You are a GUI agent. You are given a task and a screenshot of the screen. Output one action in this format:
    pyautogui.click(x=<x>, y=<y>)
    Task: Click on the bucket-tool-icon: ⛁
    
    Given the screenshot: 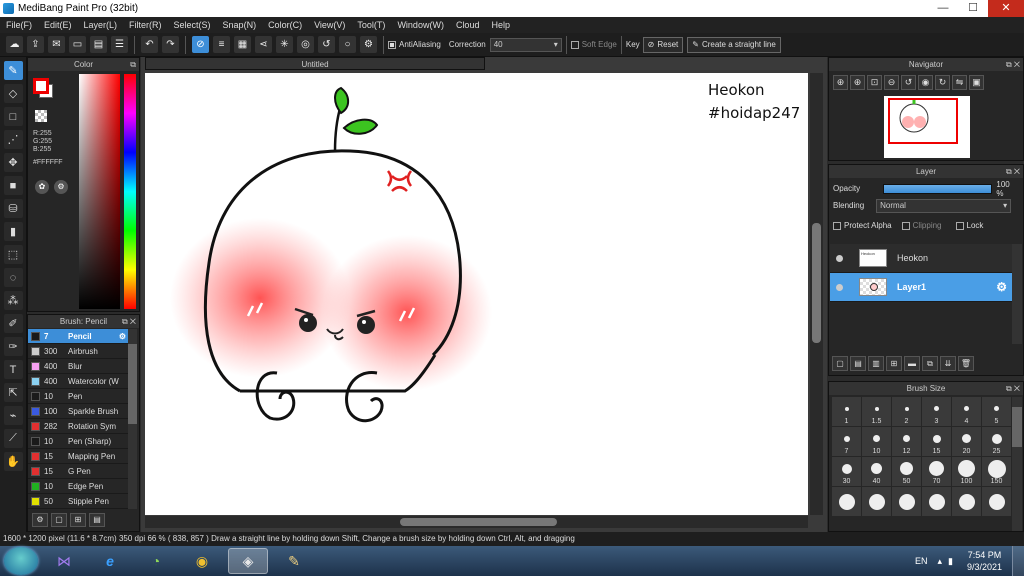 What is the action you would take?
    pyautogui.click(x=13, y=208)
    